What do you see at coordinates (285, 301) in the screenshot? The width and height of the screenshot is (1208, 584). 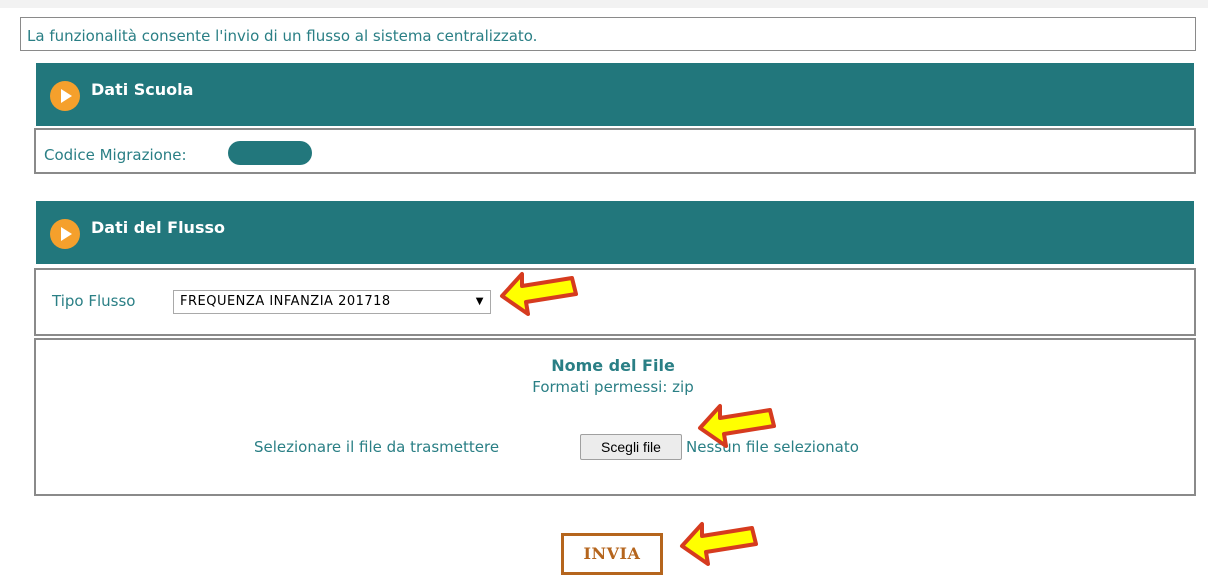 I see `tipo-flusso-selected-value: FREQUENZA INFANZIA 201718` at bounding box center [285, 301].